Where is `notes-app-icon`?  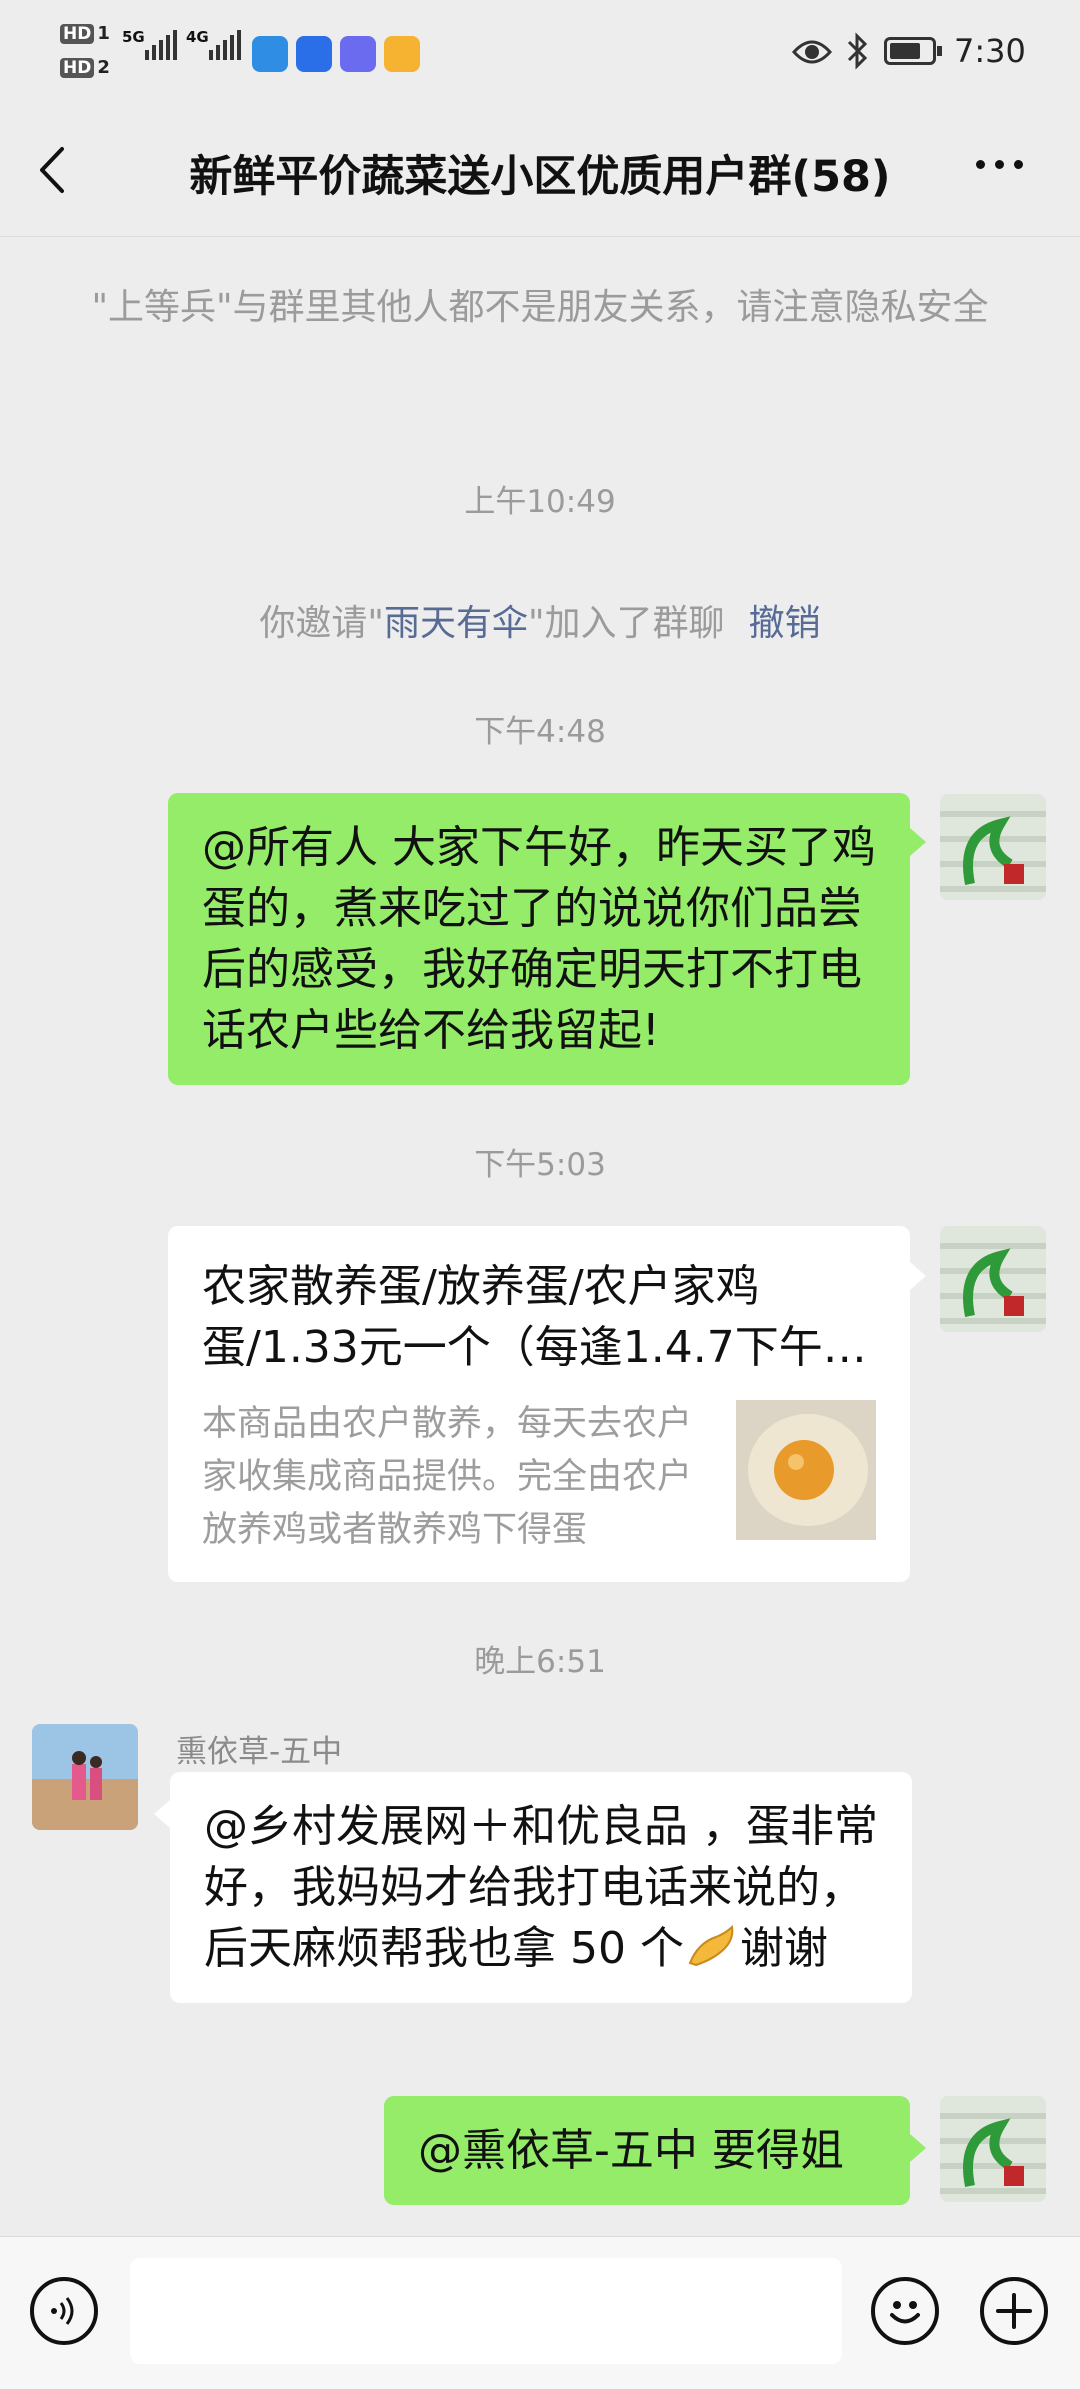 notes-app-icon is located at coordinates (402, 54).